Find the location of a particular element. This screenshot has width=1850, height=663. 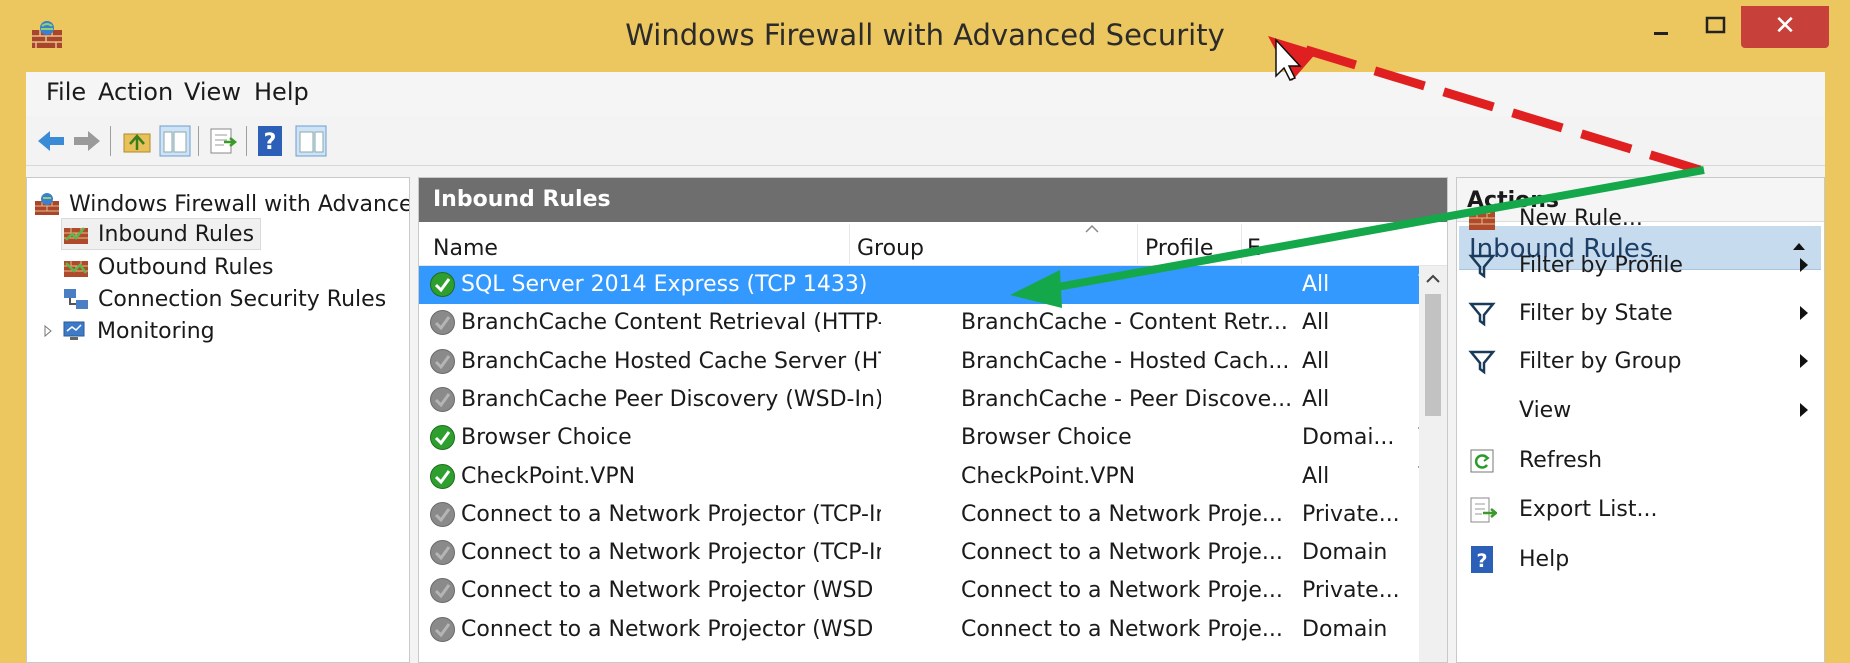

tree-item-label: Connection Security Rules is located at coordinates (242, 299).